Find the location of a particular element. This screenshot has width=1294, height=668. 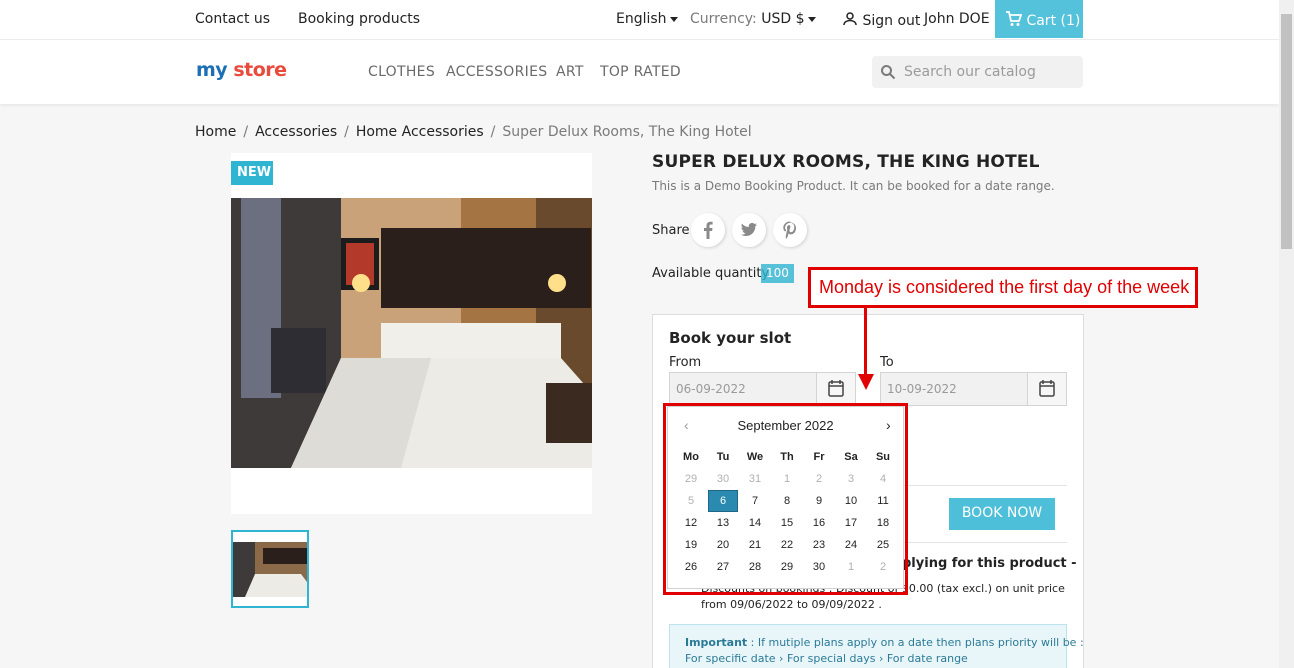

discount-title: plying for this product - is located at coordinates (989, 563).